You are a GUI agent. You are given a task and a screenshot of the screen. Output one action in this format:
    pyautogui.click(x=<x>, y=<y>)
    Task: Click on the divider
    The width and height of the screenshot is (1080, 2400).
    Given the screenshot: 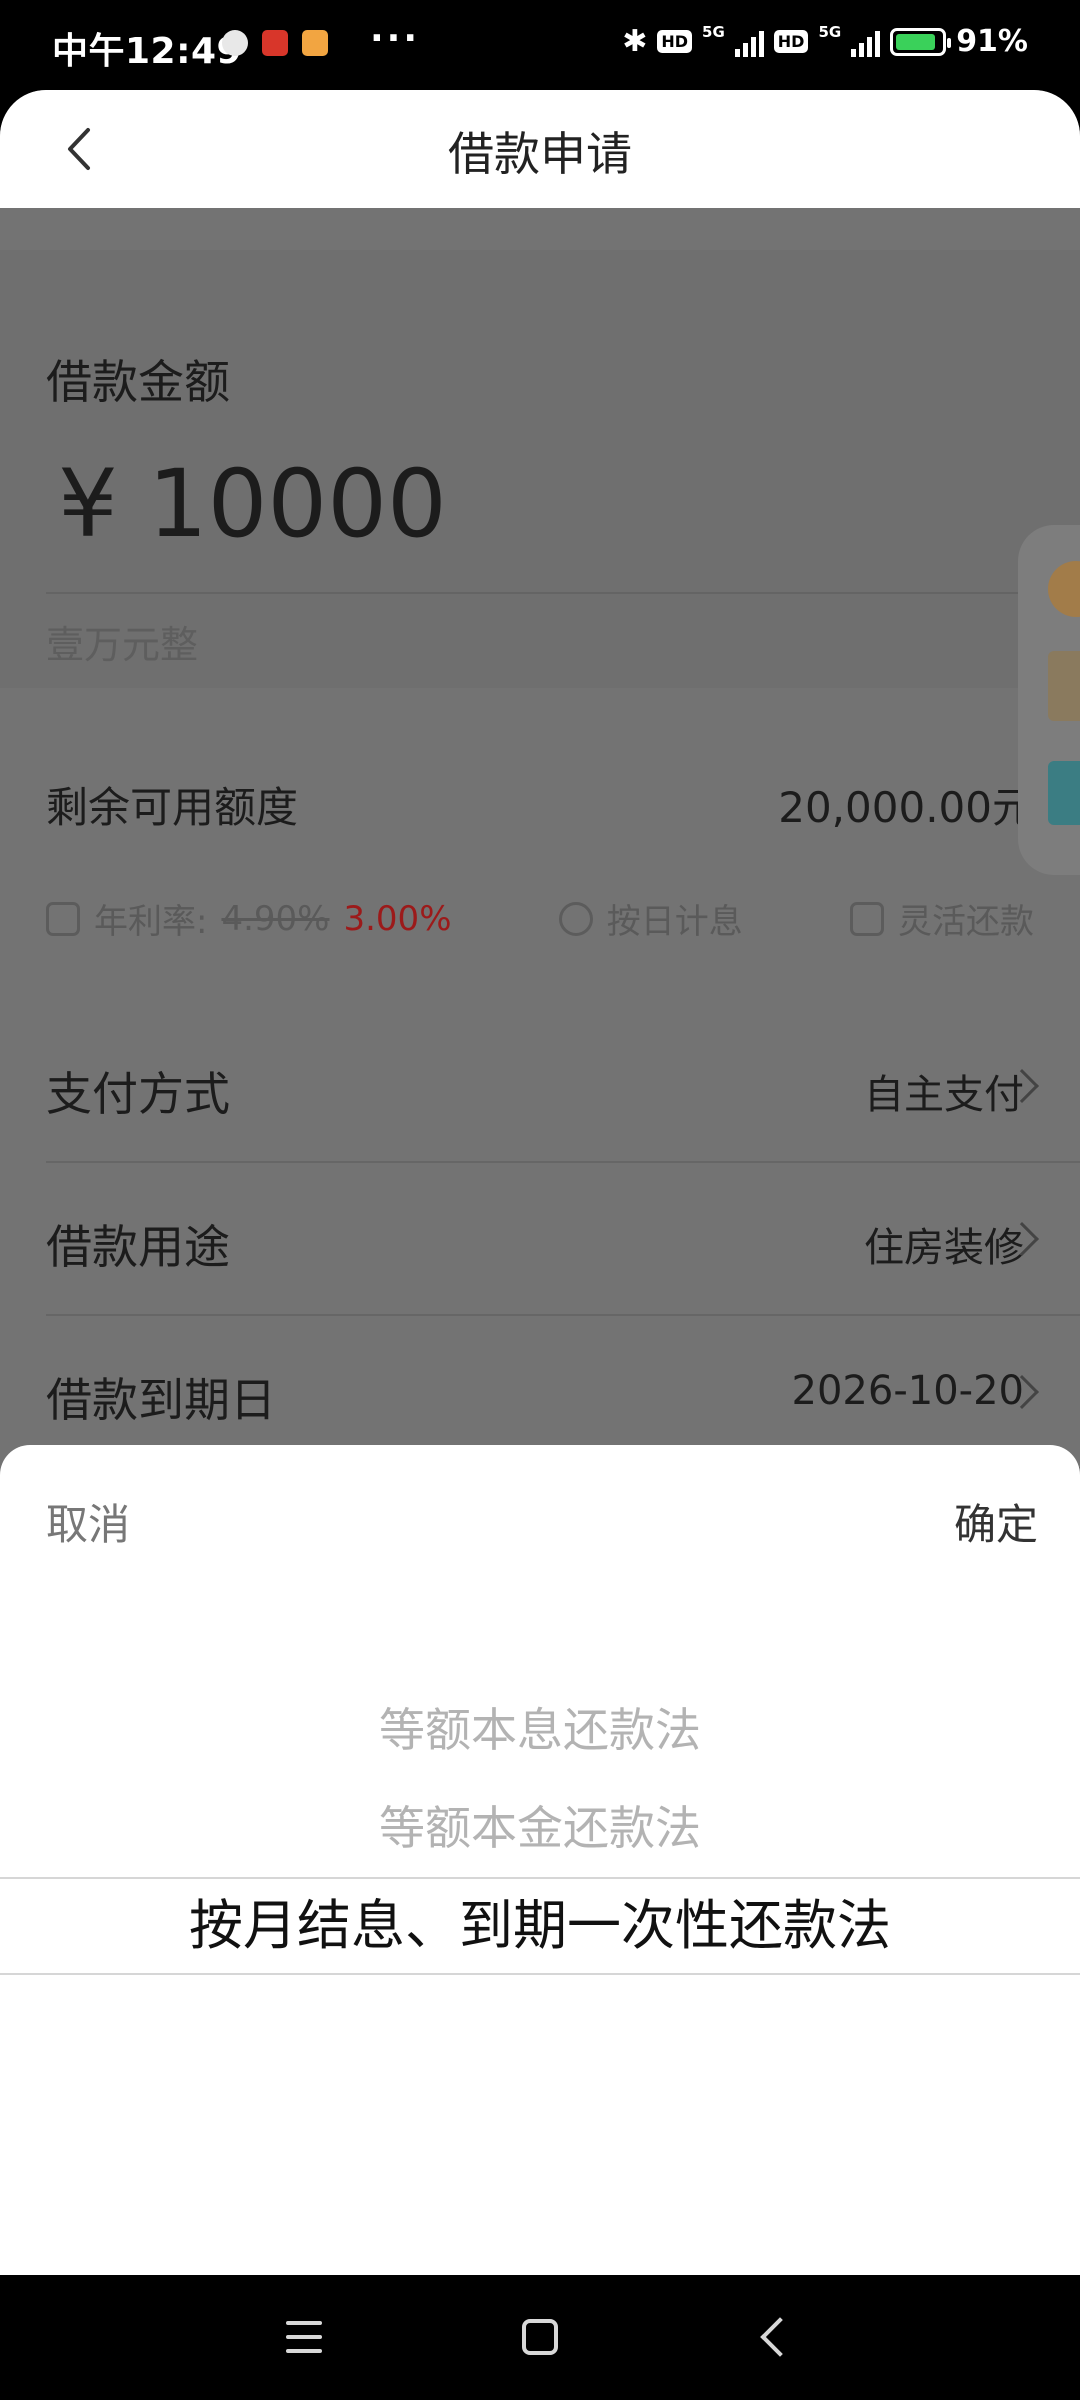 What is the action you would take?
    pyautogui.click(x=563, y=593)
    